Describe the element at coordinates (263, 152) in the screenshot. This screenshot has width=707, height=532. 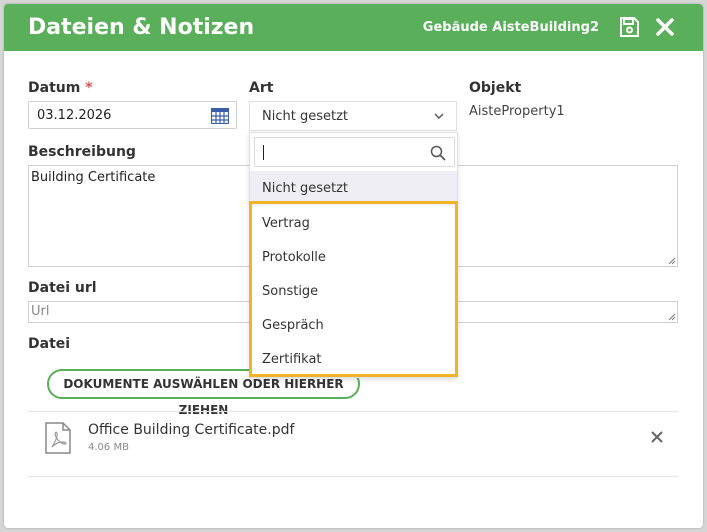
I see `text-cursor` at that location.